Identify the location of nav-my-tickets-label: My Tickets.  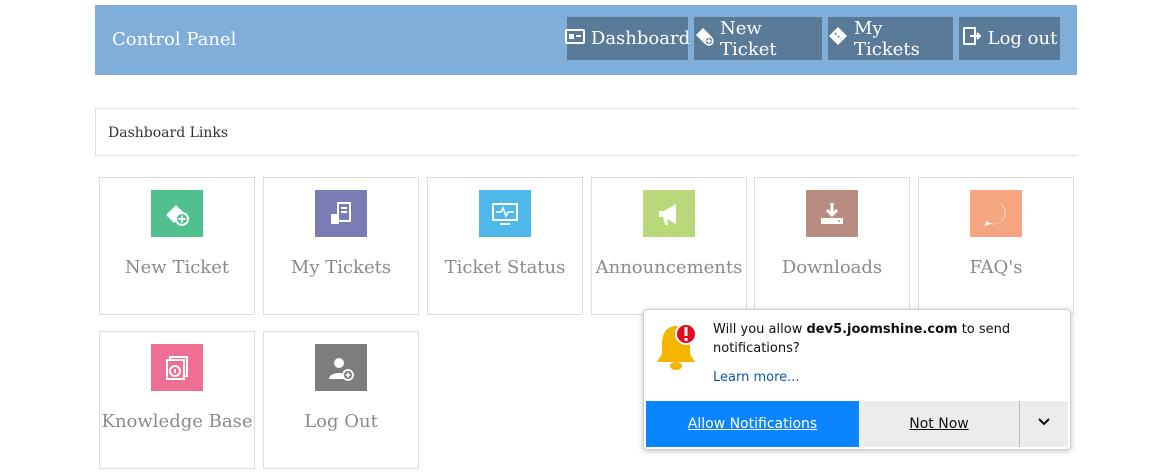
(887, 38).